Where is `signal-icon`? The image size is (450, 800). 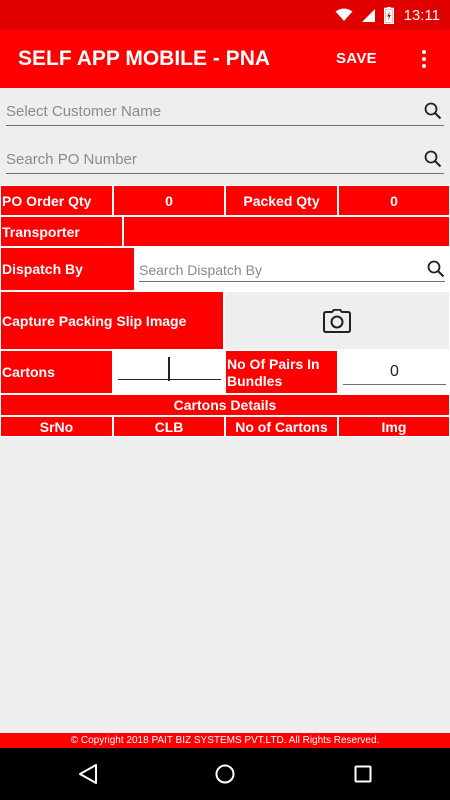
signal-icon is located at coordinates (368, 15).